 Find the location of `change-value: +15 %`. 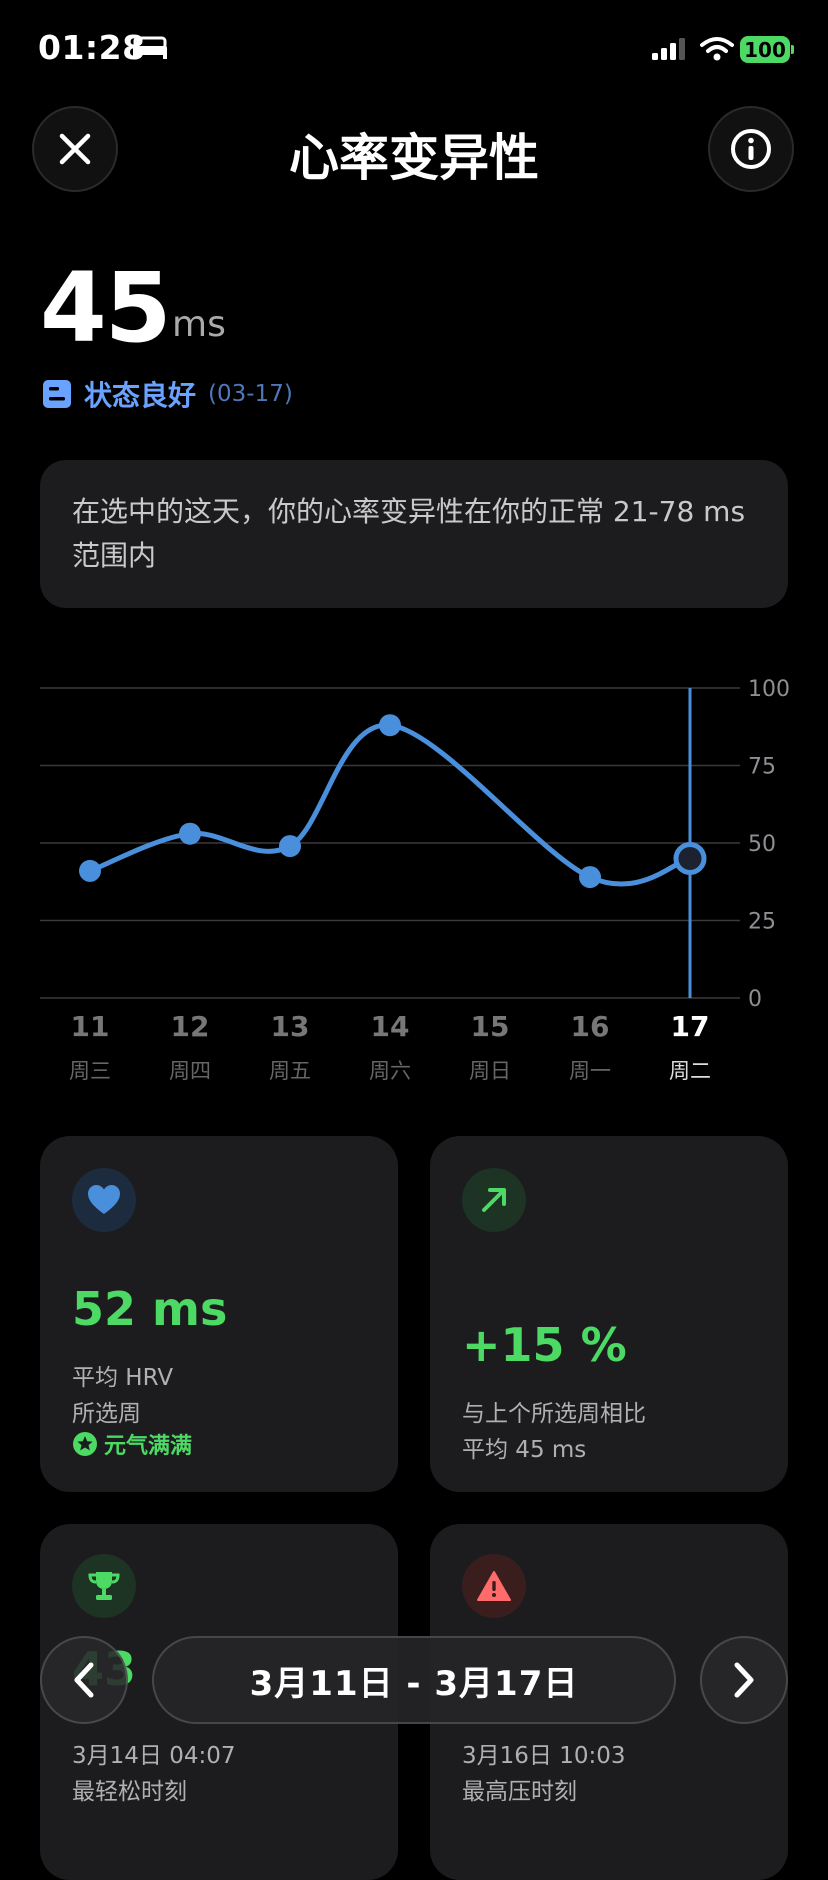

change-value: +15 % is located at coordinates (544, 1345).